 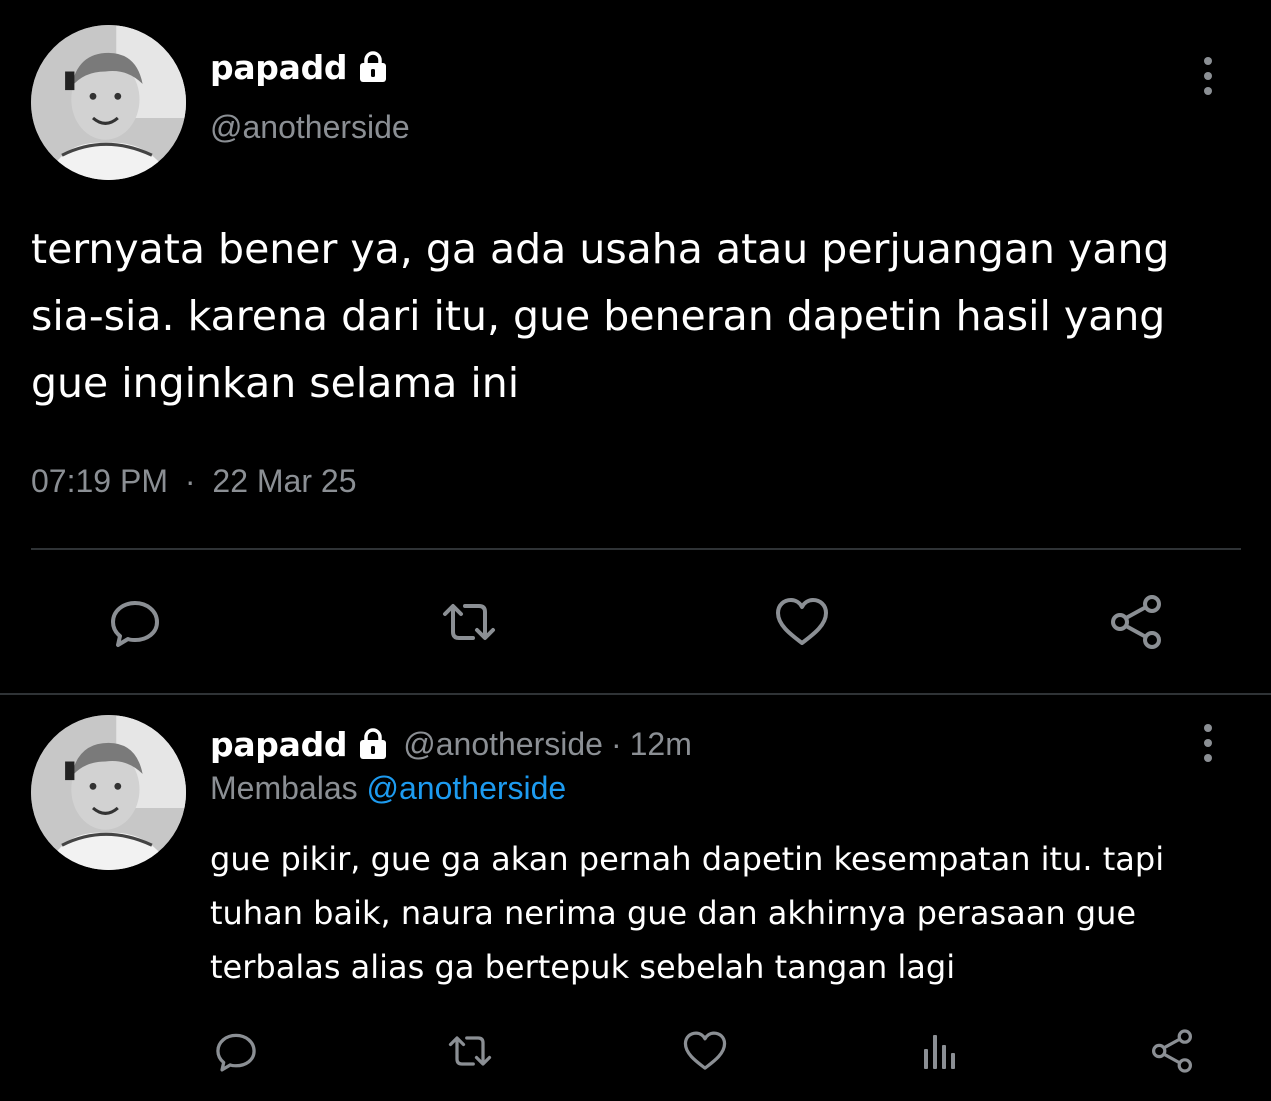 What do you see at coordinates (467, 788) in the screenshot?
I see `replying-to-handle: @anotherside` at bounding box center [467, 788].